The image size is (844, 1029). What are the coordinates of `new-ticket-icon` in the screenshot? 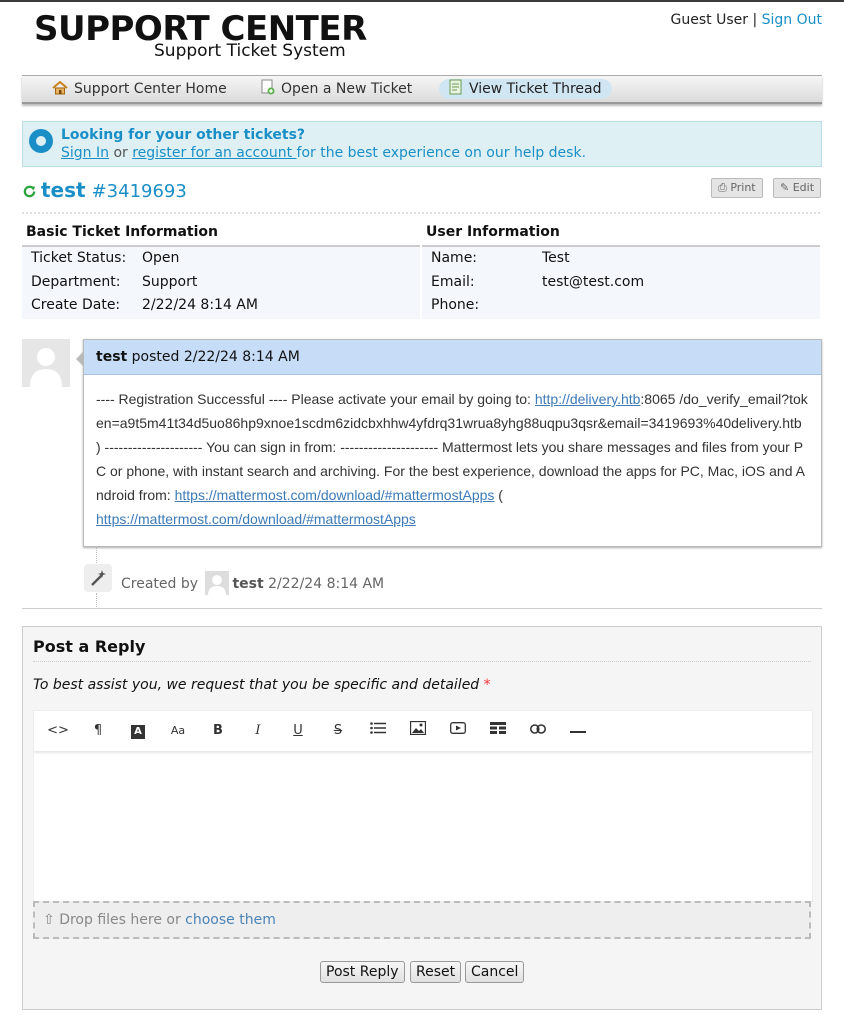 It's located at (268, 90).